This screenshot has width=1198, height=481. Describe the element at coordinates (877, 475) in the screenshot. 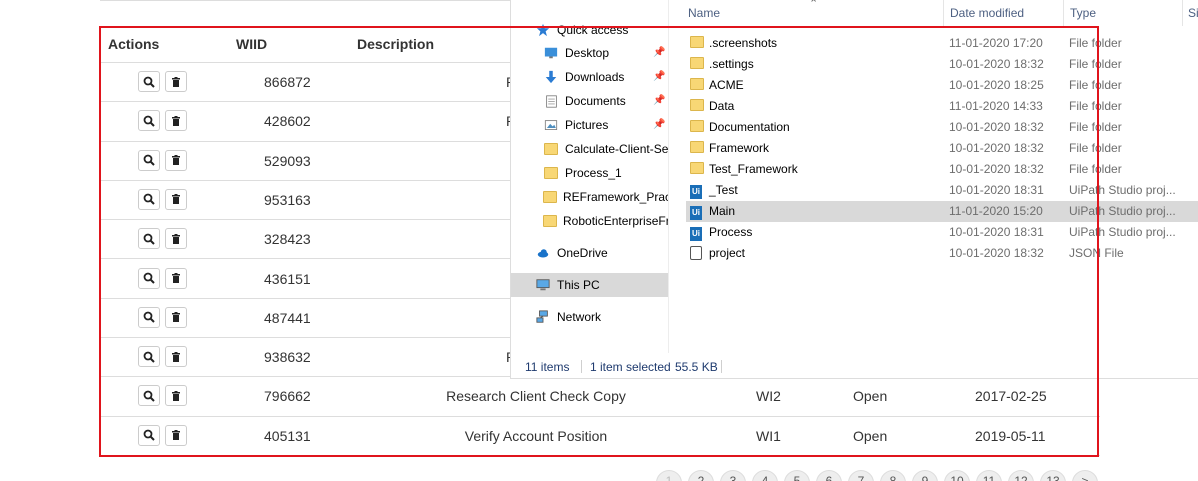

I see `pagination: 1 2 3 4 5 6 7 8 9 10 11 12 13 >` at that location.